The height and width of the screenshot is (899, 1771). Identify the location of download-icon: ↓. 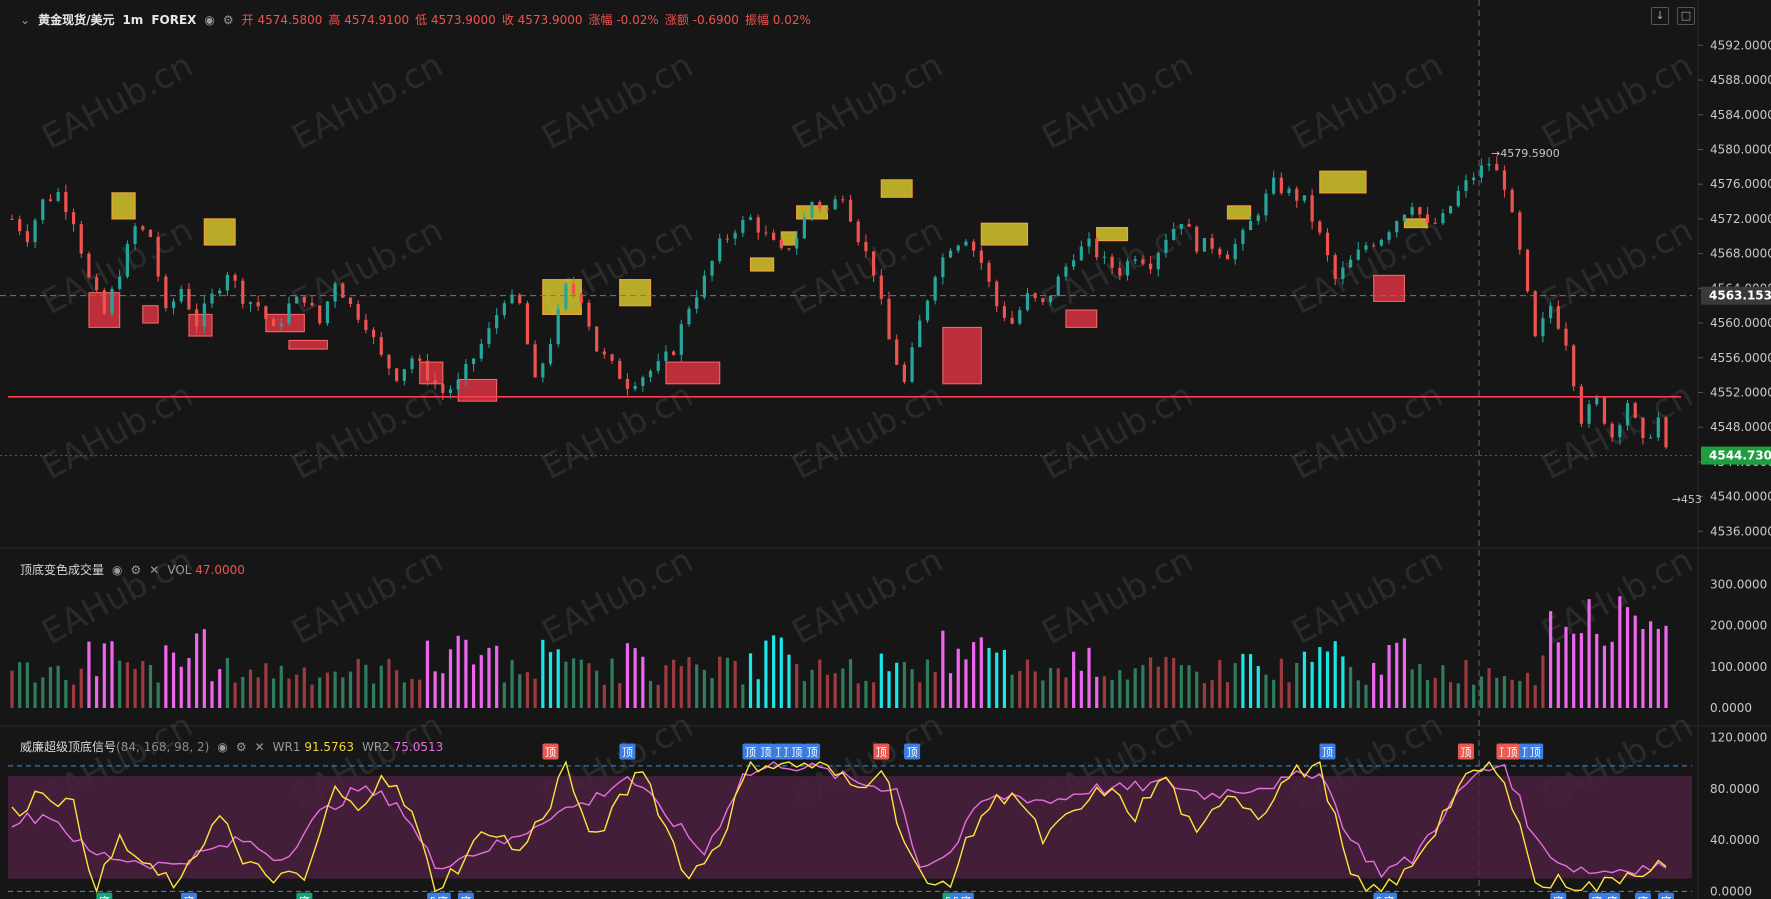
(1660, 16).